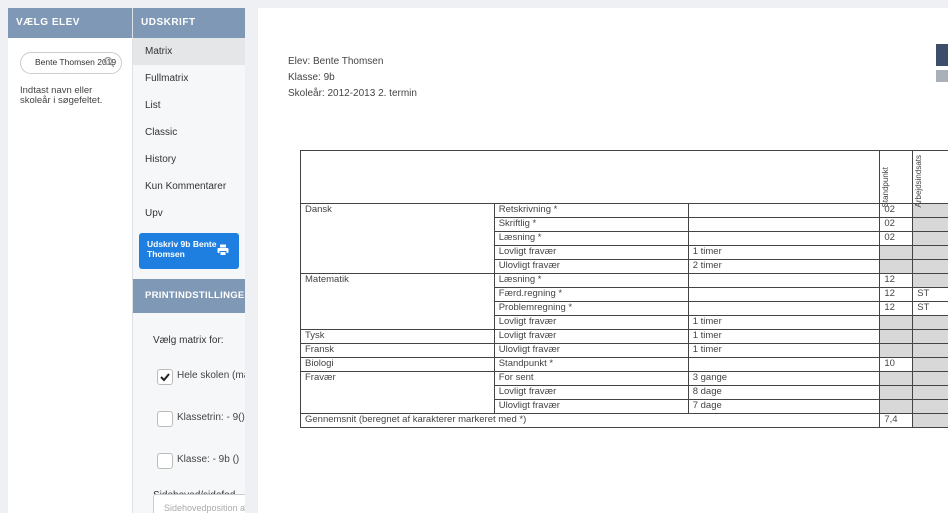  What do you see at coordinates (896, 365) in the screenshot?
I see `standpunkt-cell: 10` at bounding box center [896, 365].